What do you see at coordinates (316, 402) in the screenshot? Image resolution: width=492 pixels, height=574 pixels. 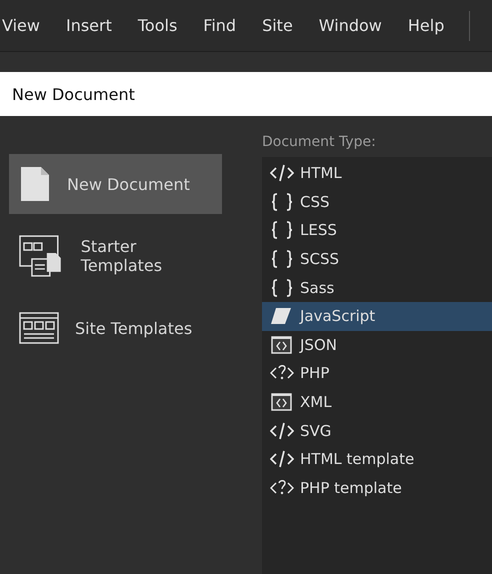 I see `document-type-label: XML` at bounding box center [316, 402].